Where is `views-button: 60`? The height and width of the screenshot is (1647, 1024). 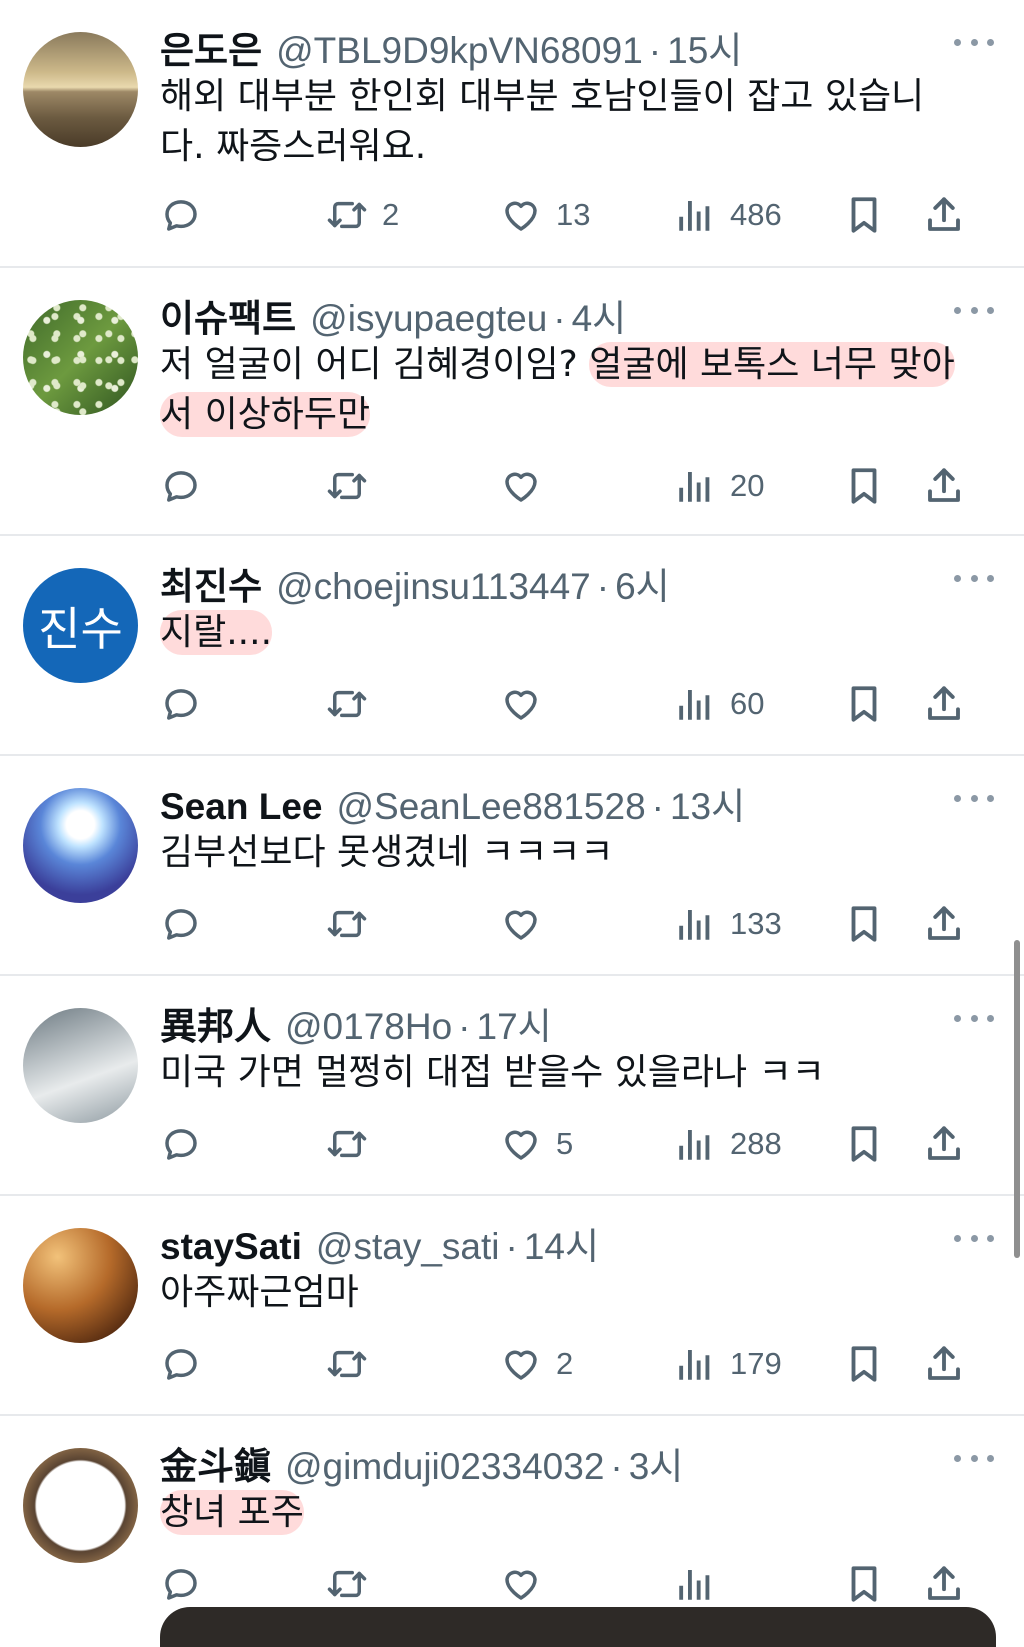 views-button: 60 is located at coordinates (719, 704).